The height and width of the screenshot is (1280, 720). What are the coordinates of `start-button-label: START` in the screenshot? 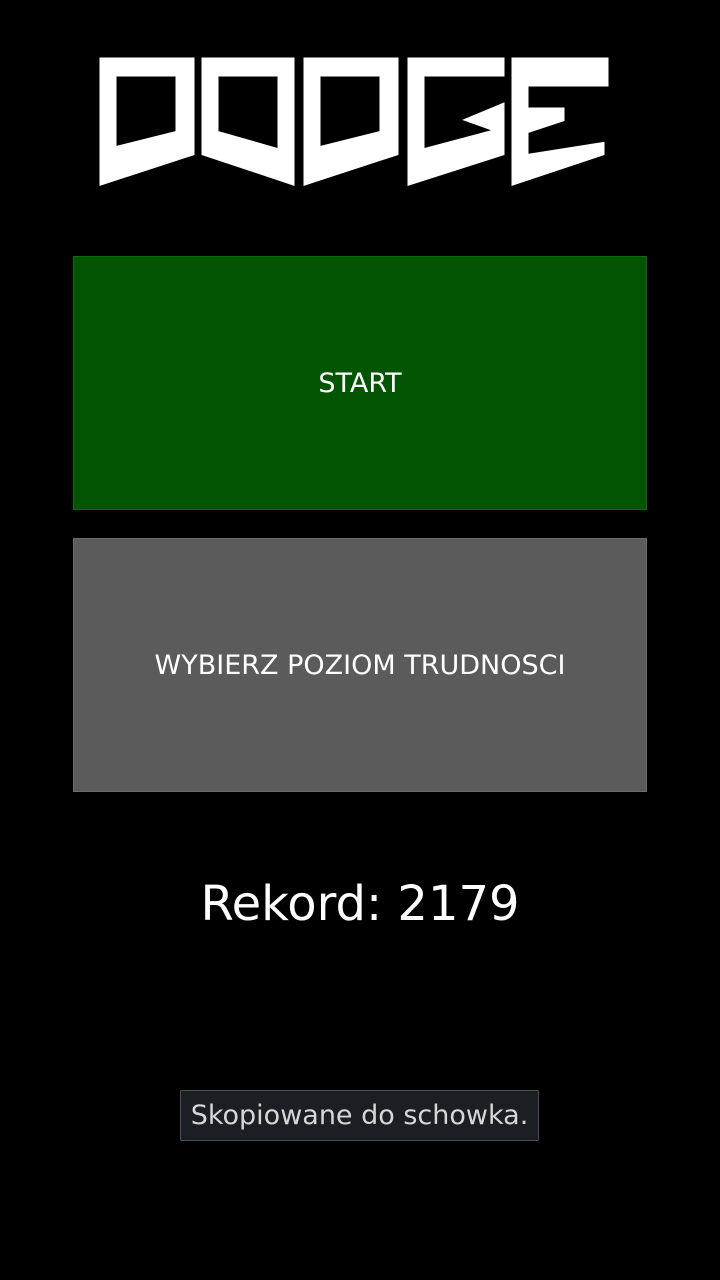 It's located at (360, 383).